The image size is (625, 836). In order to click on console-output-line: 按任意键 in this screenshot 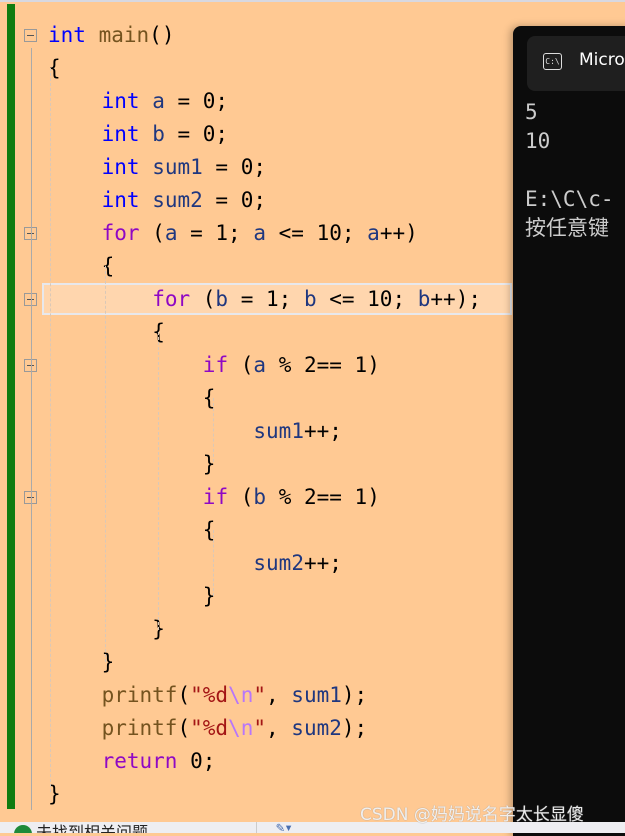, I will do `click(567, 228)`.